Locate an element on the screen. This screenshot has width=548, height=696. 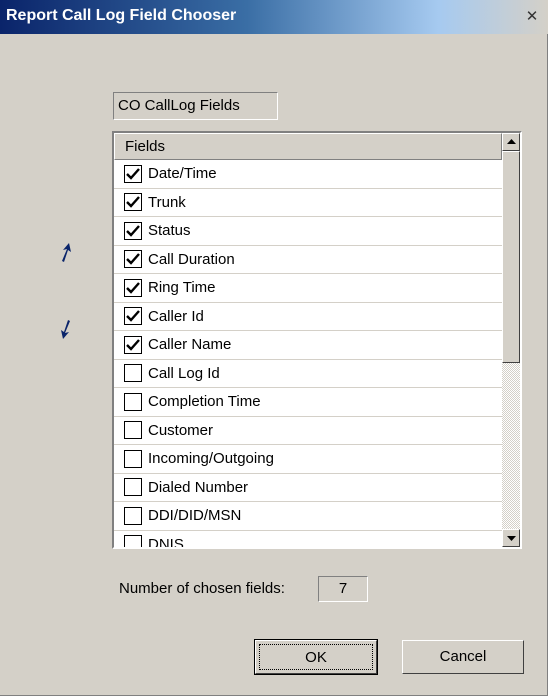
field-row: Ring Time is located at coordinates (308, 288).